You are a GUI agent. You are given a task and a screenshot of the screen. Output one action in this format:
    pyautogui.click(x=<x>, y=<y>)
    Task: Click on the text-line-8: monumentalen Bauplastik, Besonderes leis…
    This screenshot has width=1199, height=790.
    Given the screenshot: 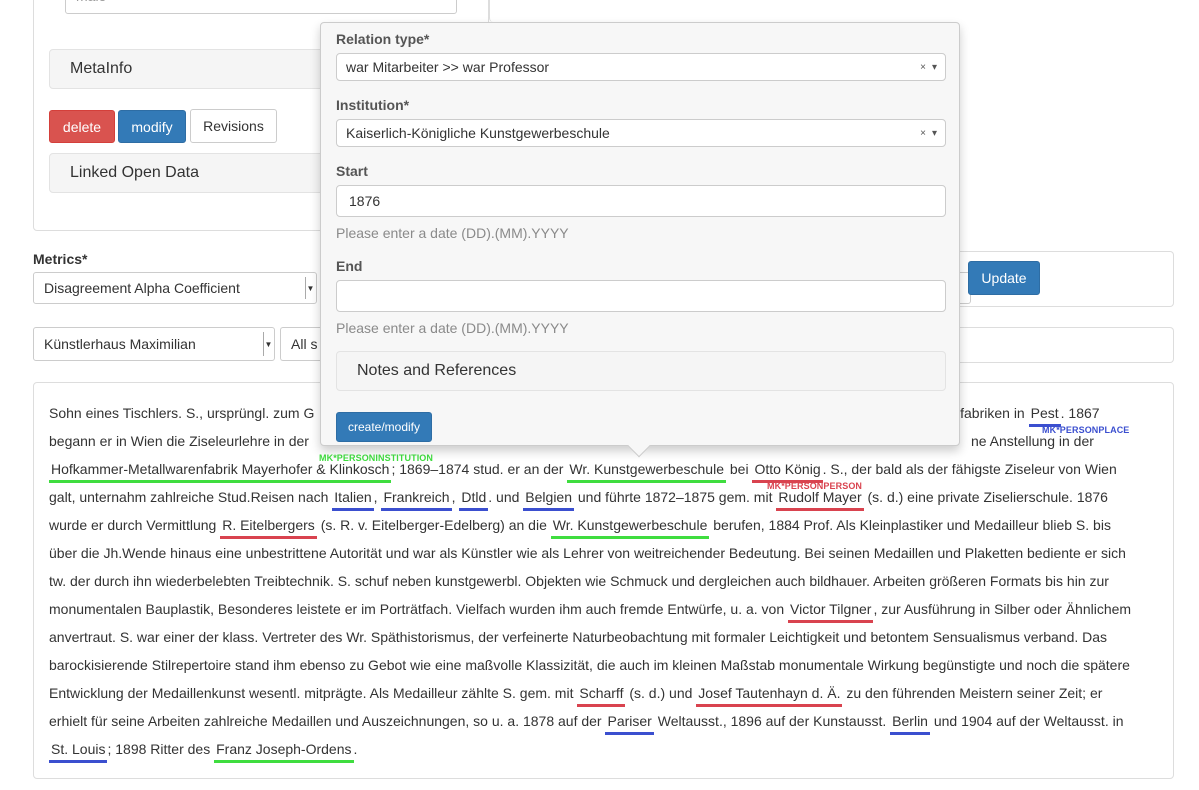 What is the action you would take?
    pyautogui.click(x=603, y=609)
    